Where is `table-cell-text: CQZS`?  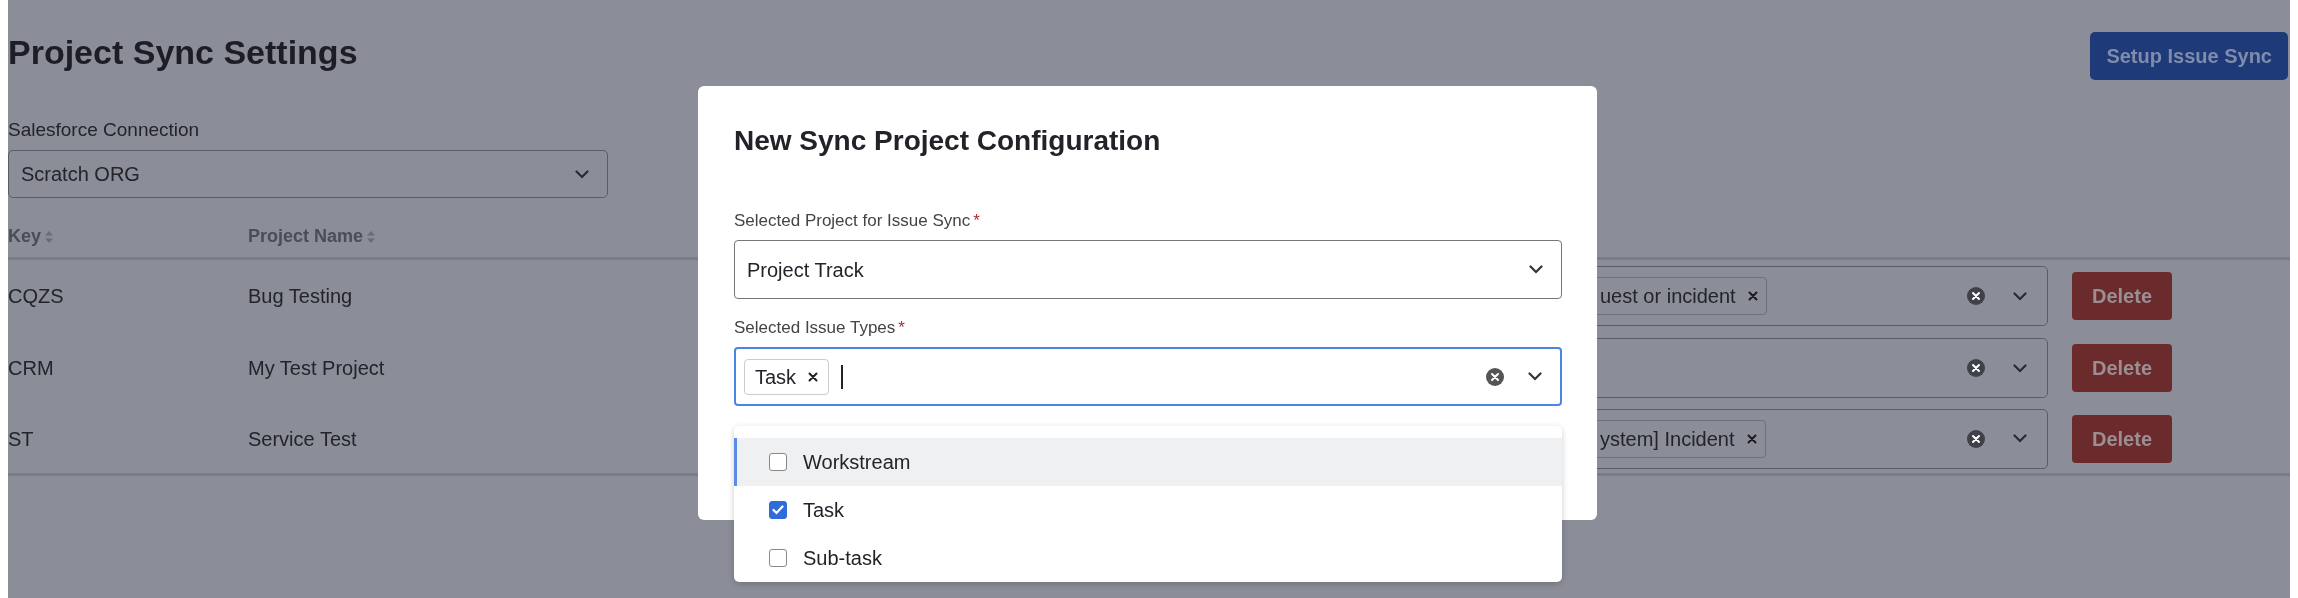
table-cell-text: CQZS is located at coordinates (36, 296).